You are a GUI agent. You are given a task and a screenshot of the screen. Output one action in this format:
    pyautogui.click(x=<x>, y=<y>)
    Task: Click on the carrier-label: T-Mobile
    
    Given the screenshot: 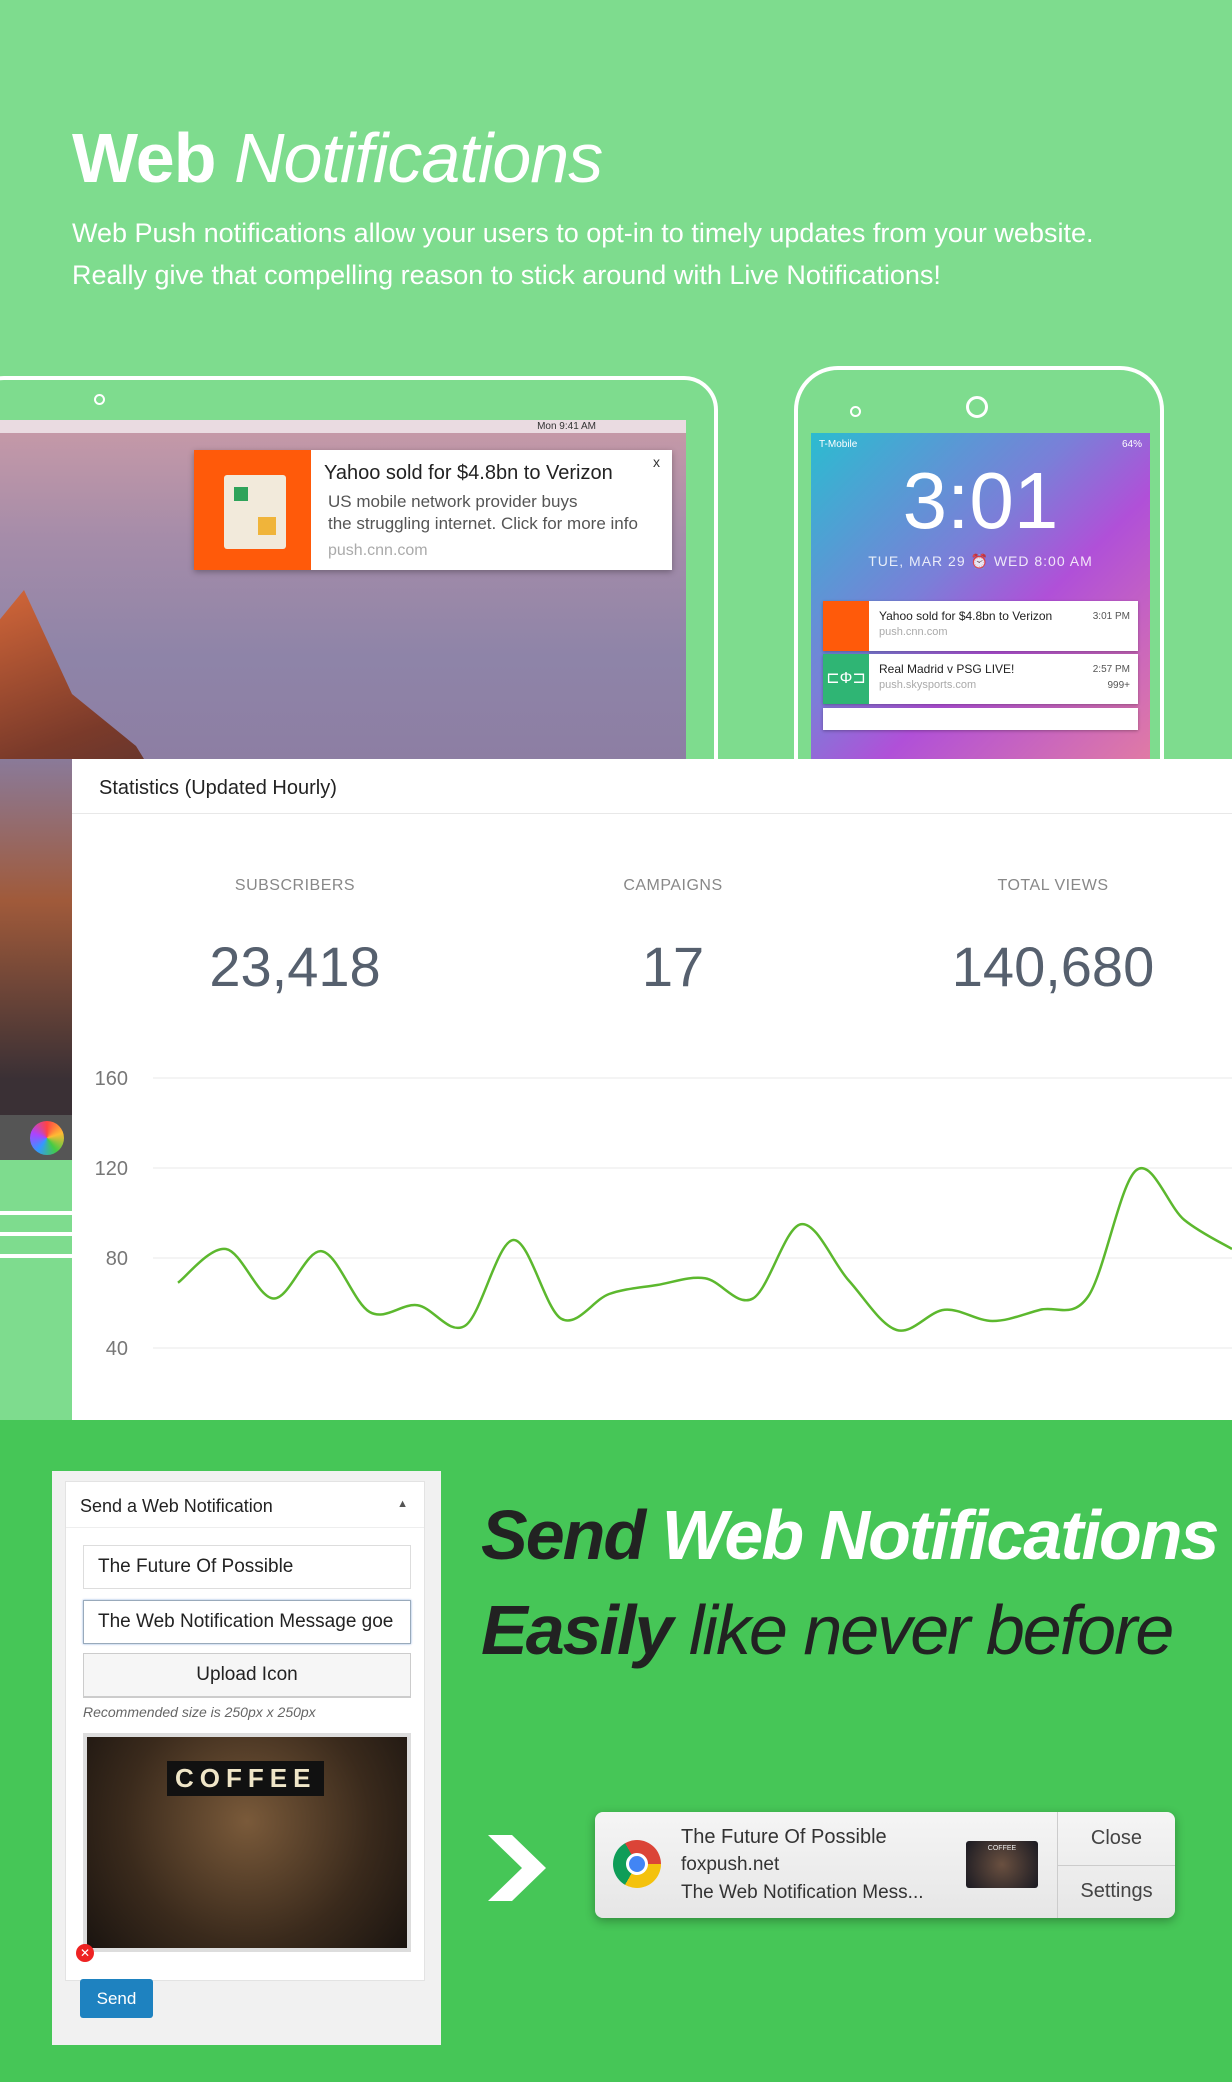 What is the action you would take?
    pyautogui.click(x=838, y=444)
    